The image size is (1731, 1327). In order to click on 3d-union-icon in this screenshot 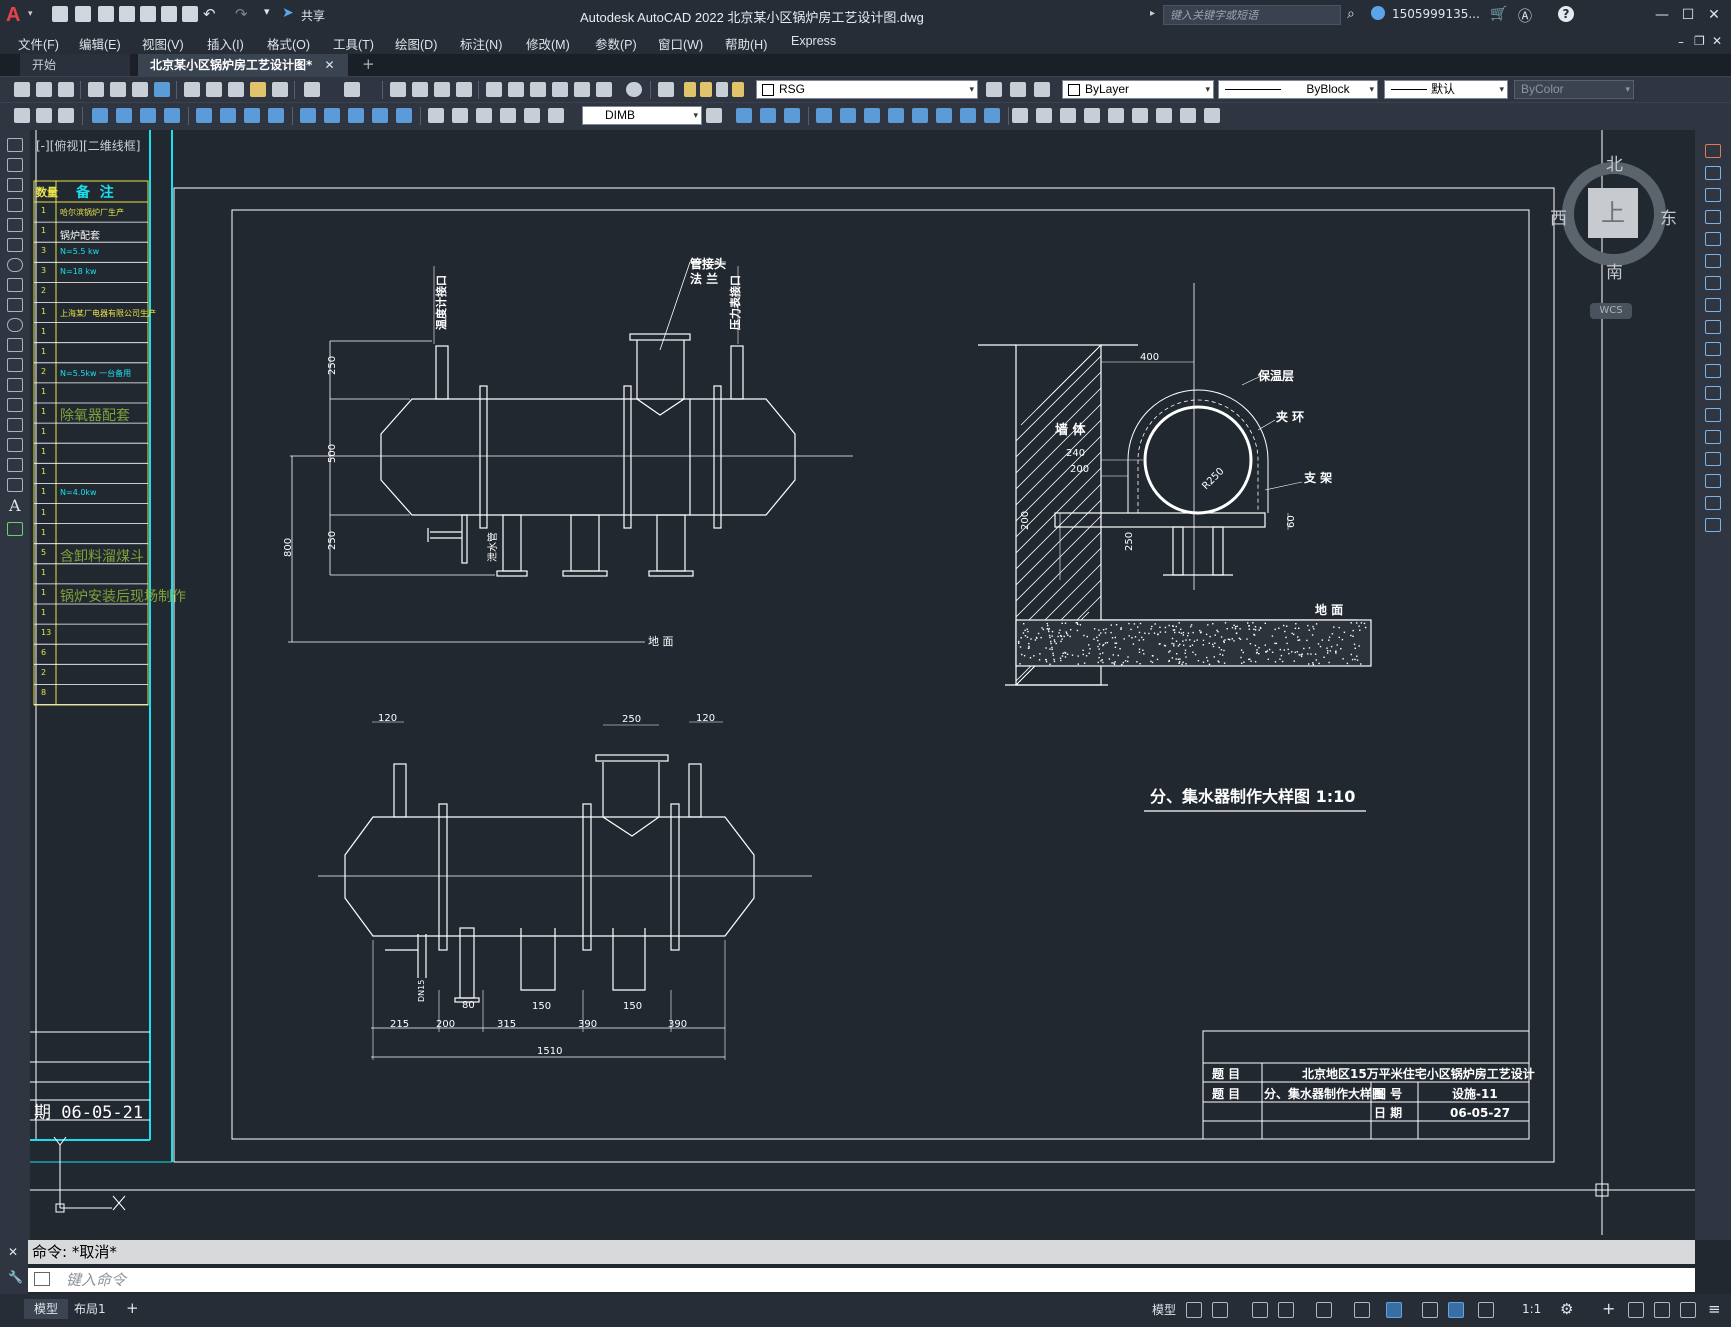, I will do `click(768, 115)`.